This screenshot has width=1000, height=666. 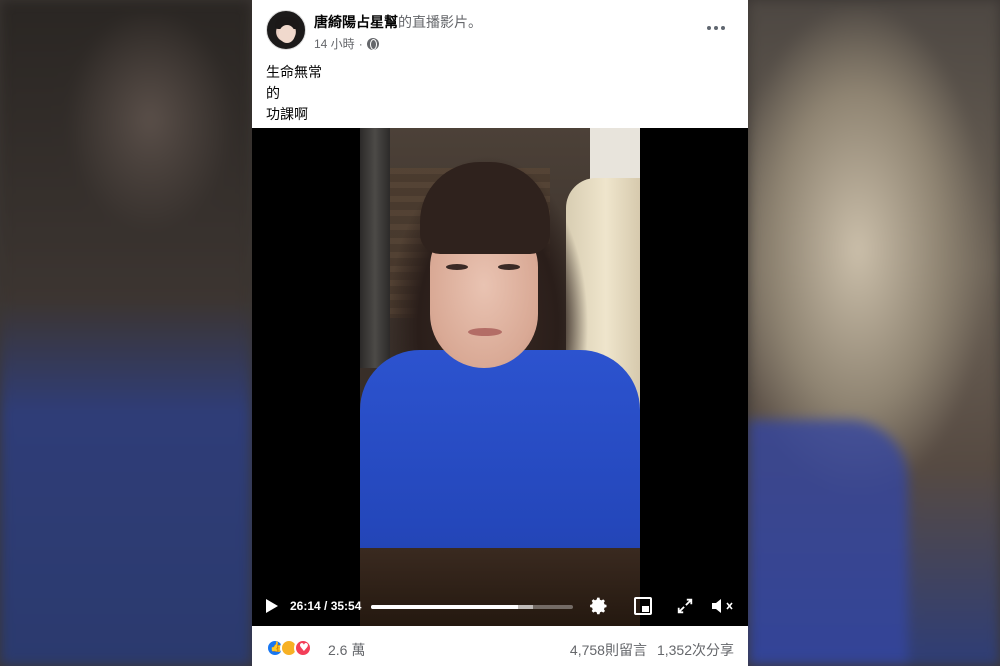 I want to click on play-icon, so click(x=272, y=606).